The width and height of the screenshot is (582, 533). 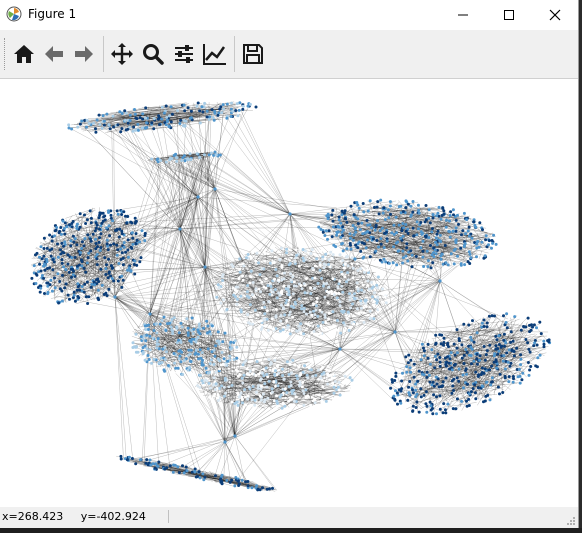 I want to click on cursor-y: y=-402.924, so click(x=113, y=516).